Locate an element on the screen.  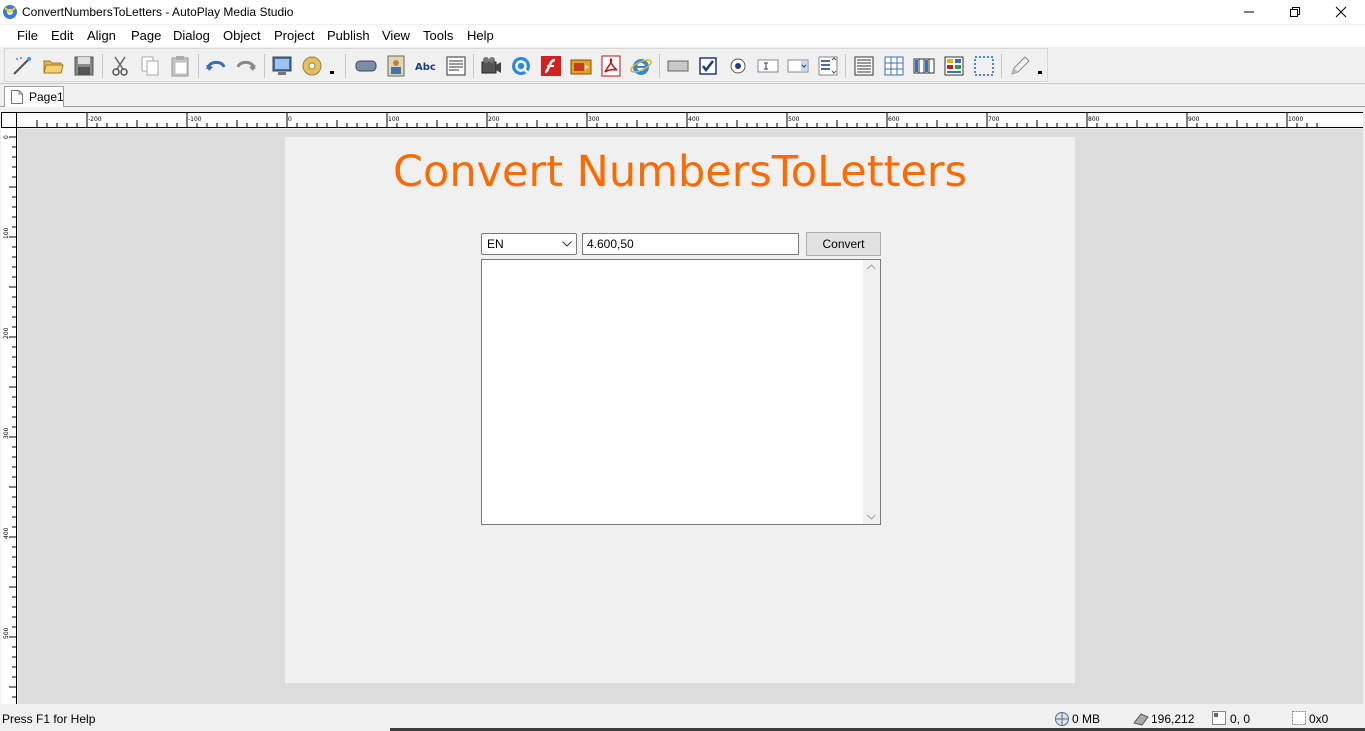
flash-icon is located at coordinates (551, 66).